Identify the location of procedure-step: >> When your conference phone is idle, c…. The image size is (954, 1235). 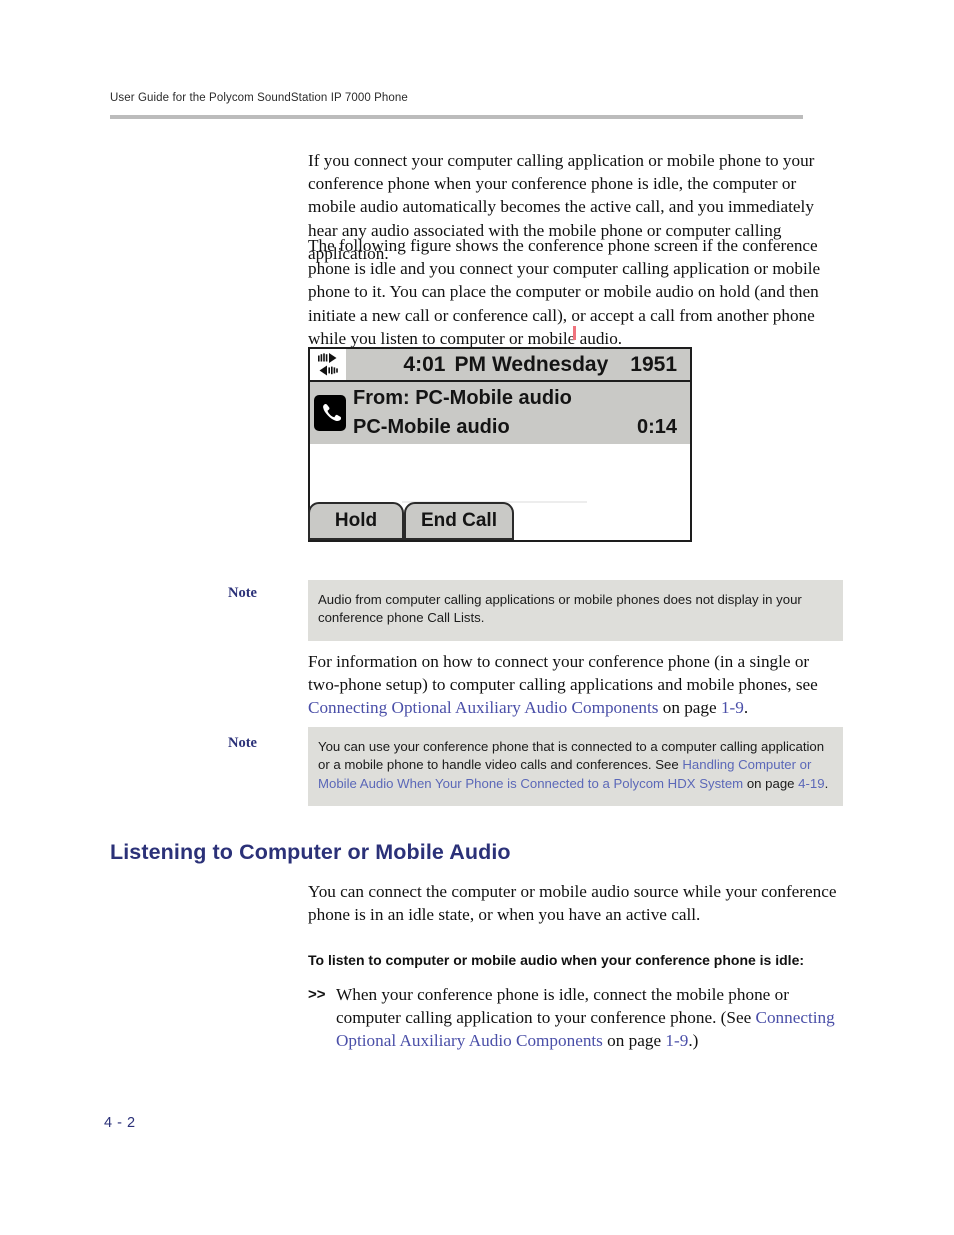
(575, 1018).